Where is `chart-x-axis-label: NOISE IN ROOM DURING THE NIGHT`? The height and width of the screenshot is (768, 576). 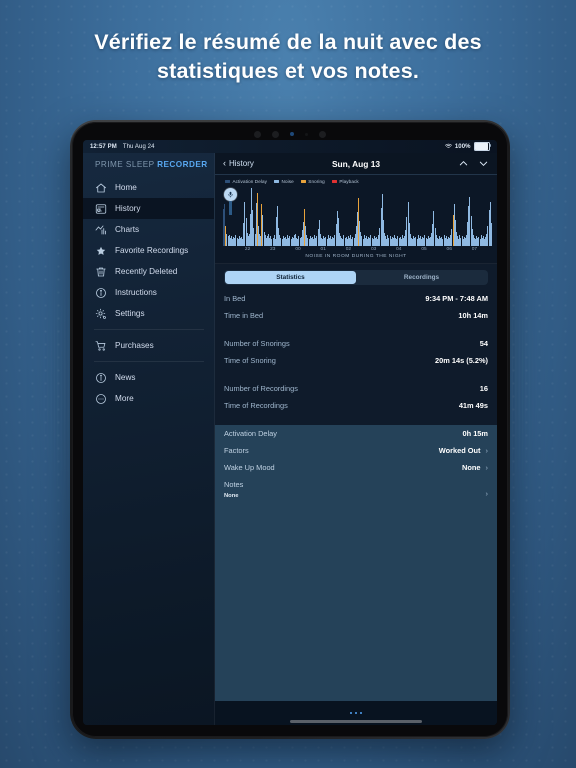
chart-x-axis-label: NOISE IN ROOM DURING THE NIGHT is located at coordinates (356, 256).